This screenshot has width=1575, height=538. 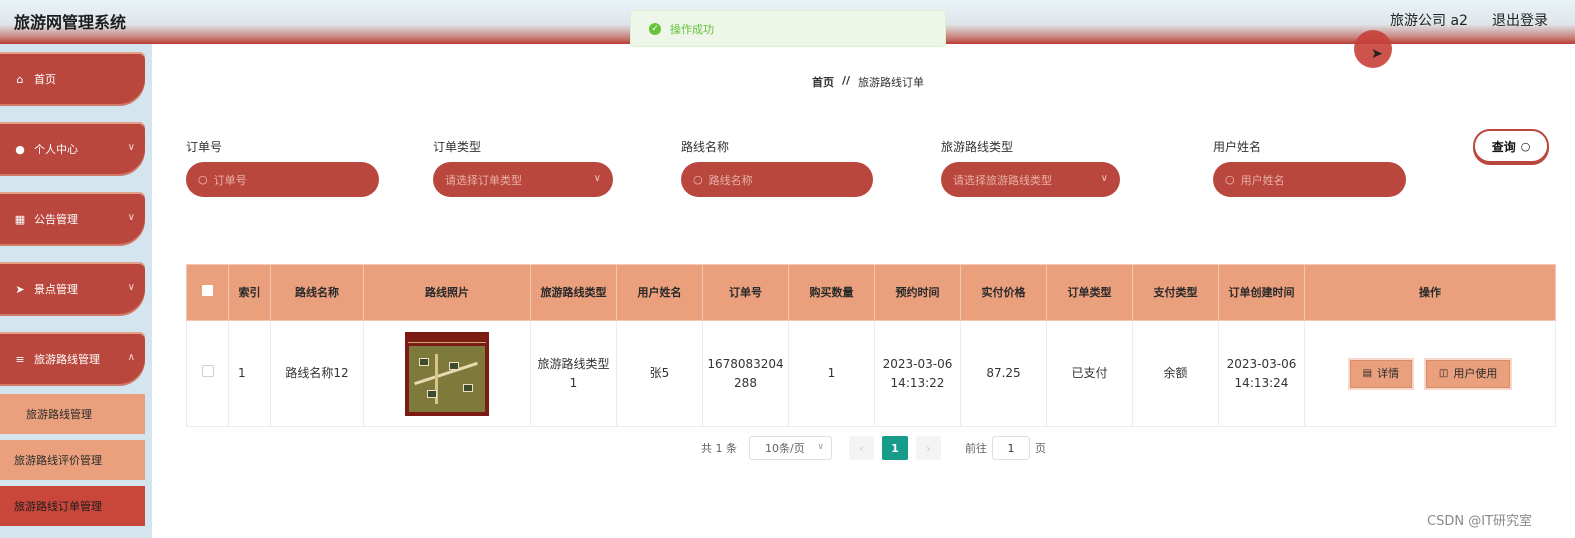 I want to click on goto-page-input: 1, so click(x=1011, y=448).